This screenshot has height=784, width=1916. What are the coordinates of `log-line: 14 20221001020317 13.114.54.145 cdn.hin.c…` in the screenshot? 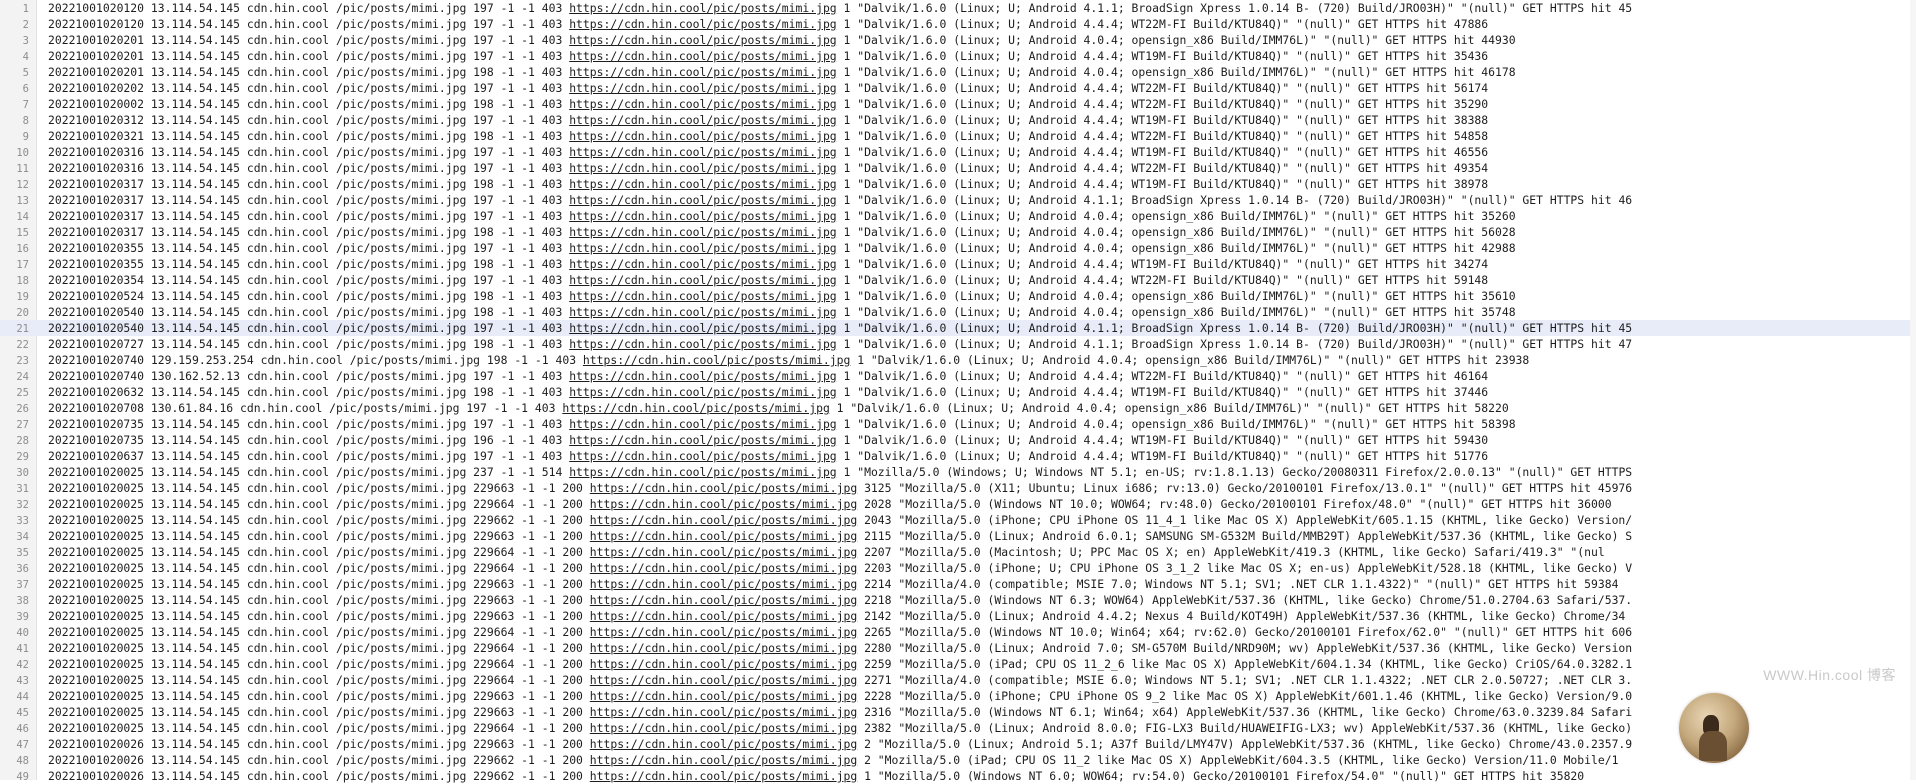 It's located at (958, 216).